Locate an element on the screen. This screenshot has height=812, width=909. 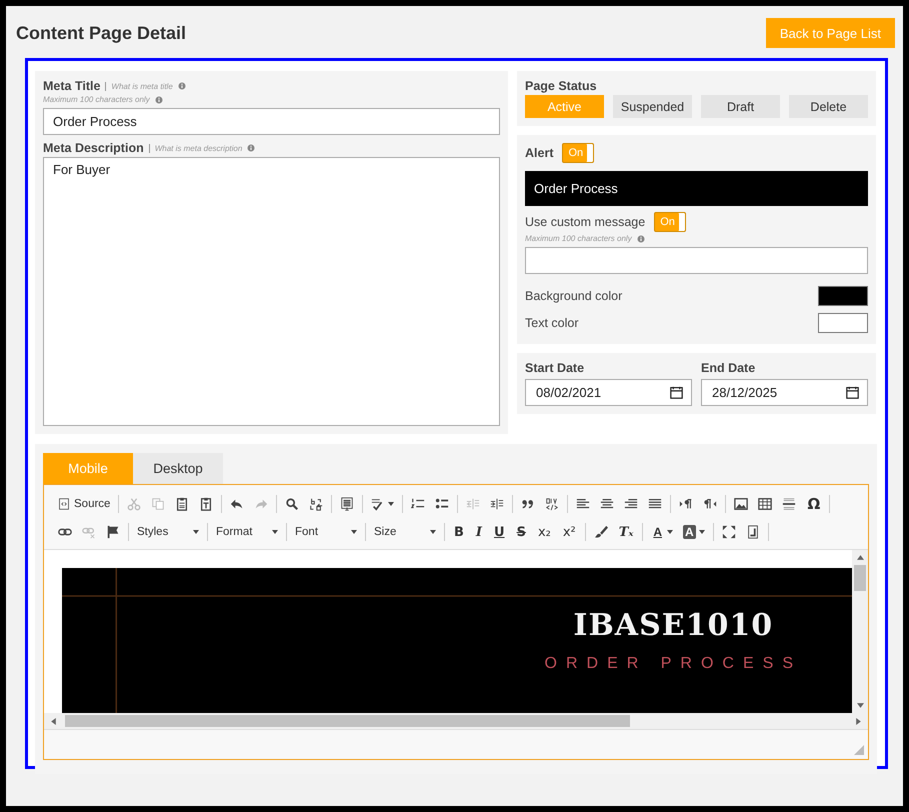
indent-icon is located at coordinates (497, 504).